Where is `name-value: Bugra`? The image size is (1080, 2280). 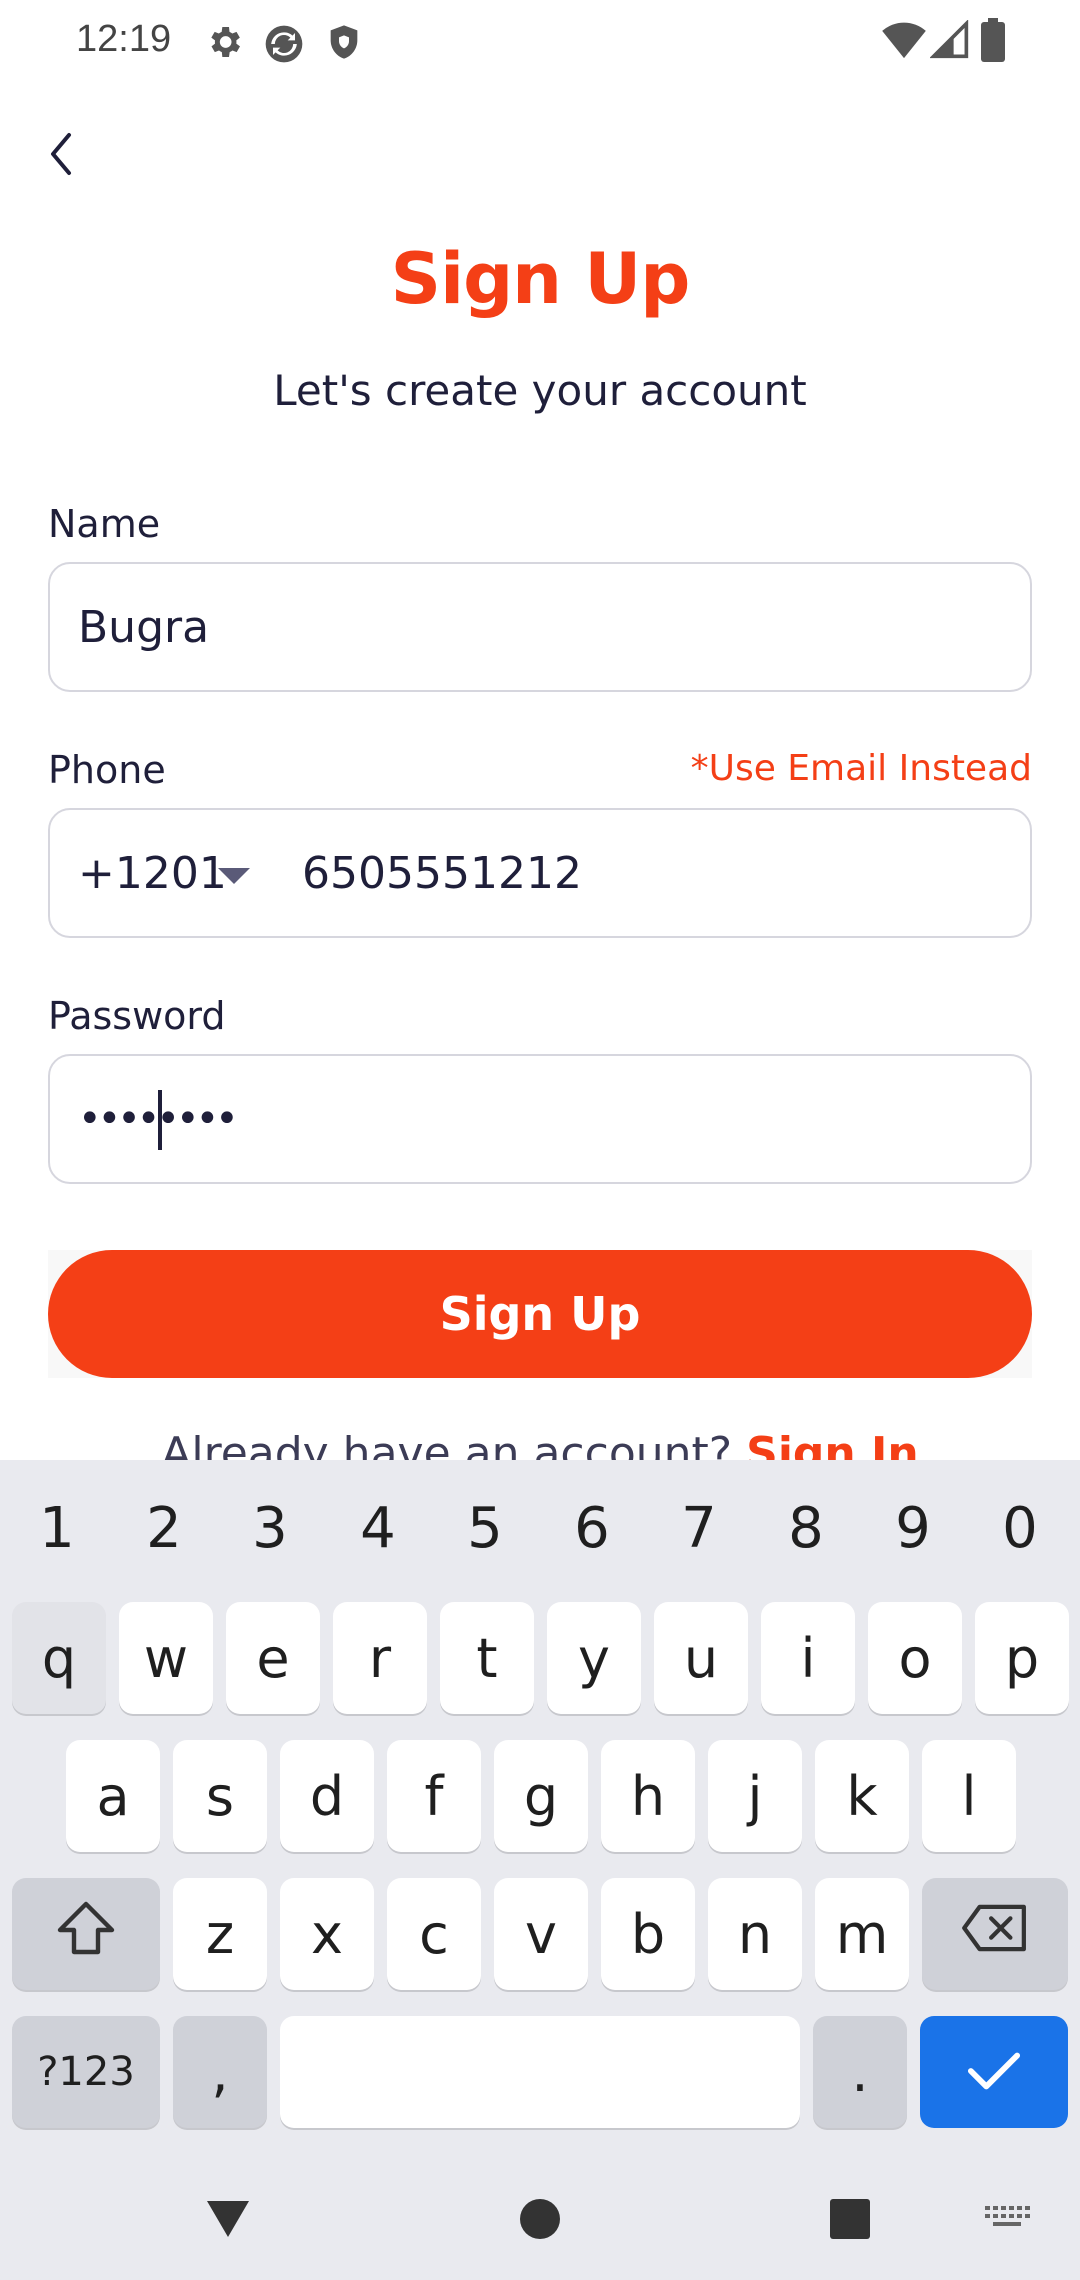
name-value: Bugra is located at coordinates (144, 627).